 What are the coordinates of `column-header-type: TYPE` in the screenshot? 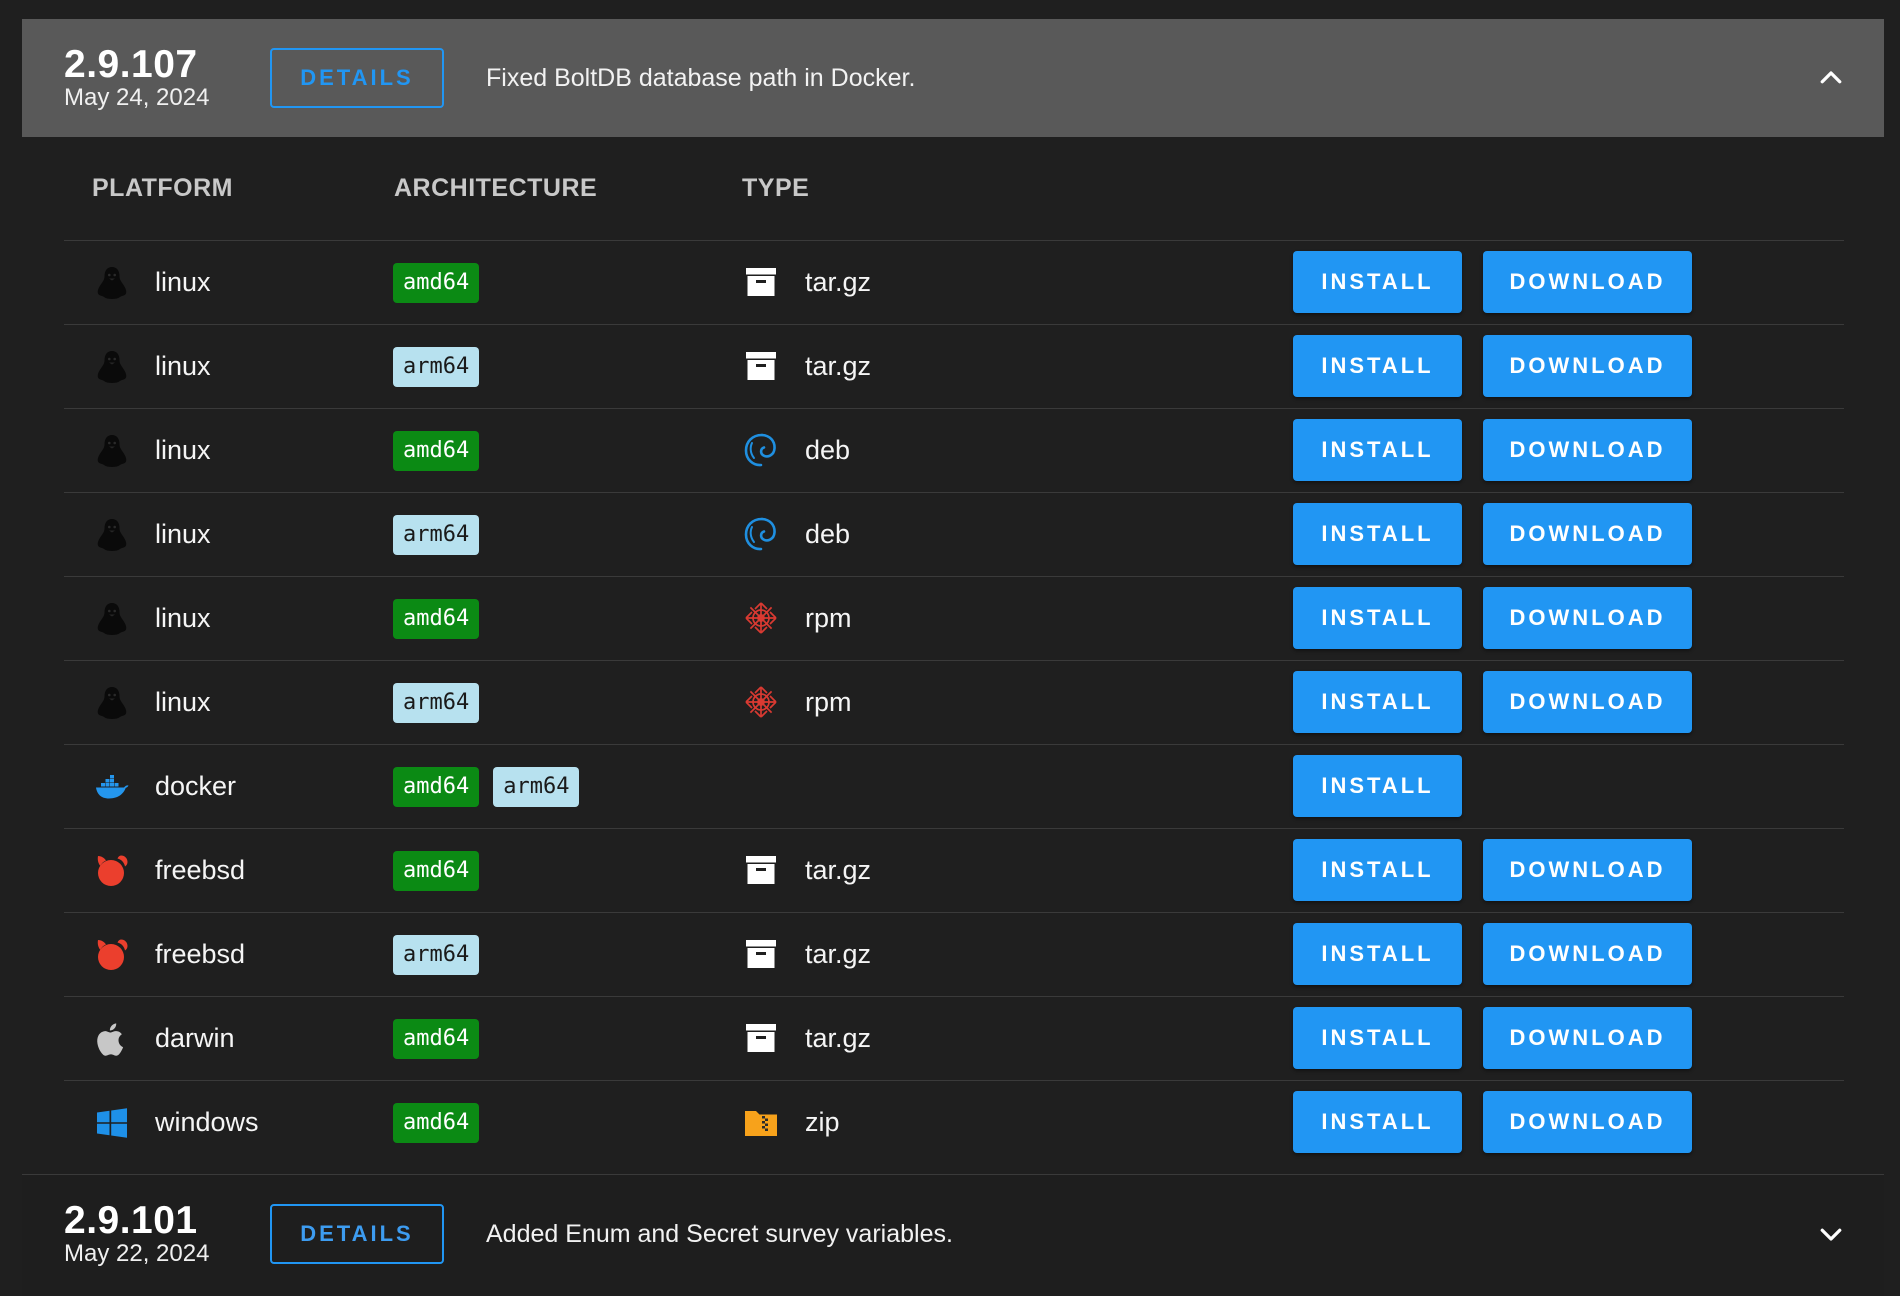 It's located at (776, 188).